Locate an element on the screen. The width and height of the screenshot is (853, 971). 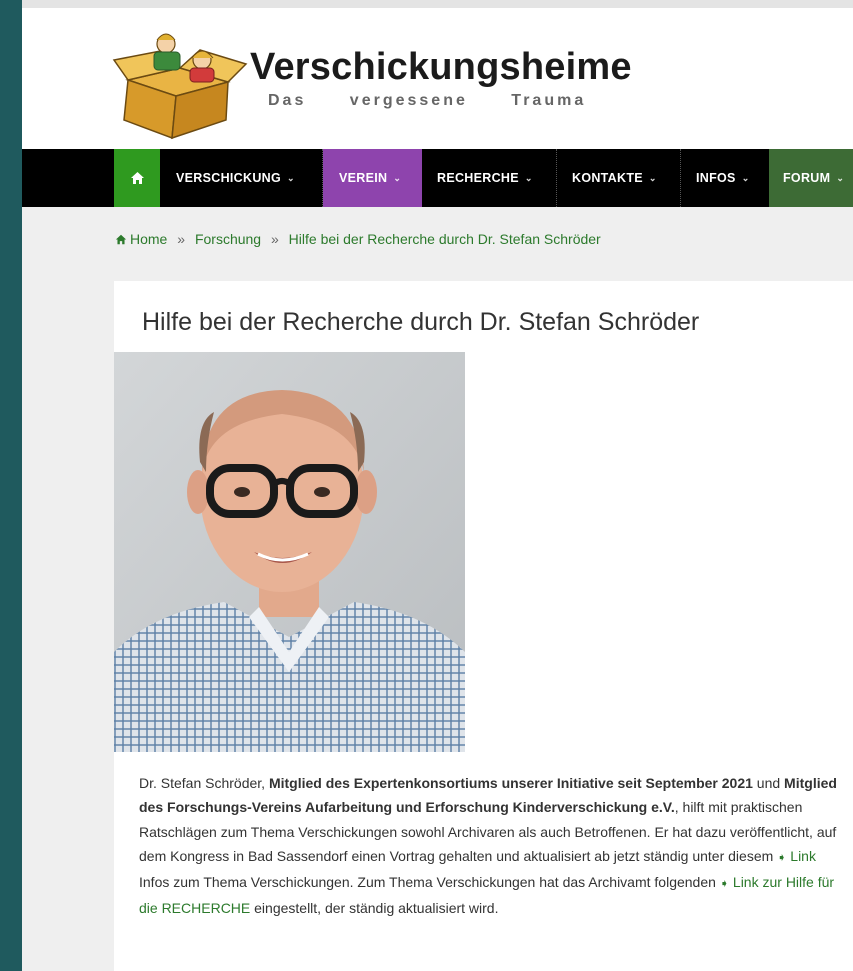
nav-item-verschickung: VERSCHICKUNG ⌄ is located at coordinates (241, 178).